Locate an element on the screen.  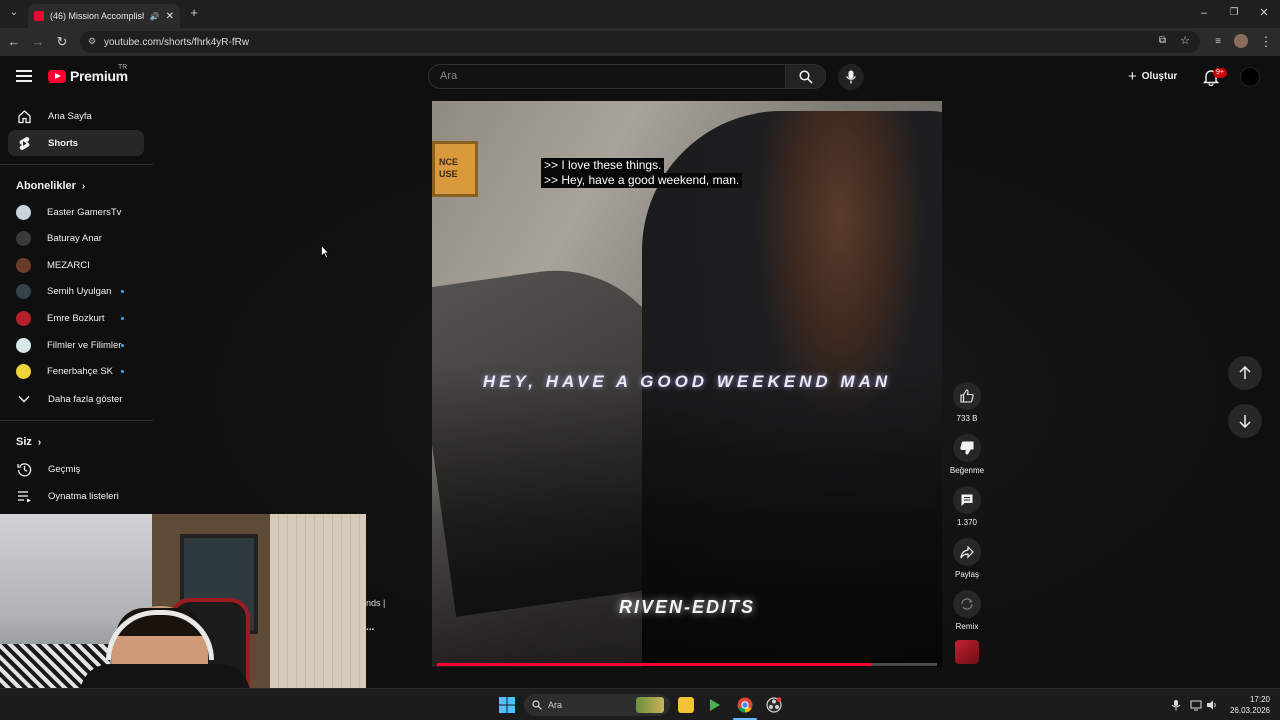
chrome-icon is located at coordinates (745, 705).